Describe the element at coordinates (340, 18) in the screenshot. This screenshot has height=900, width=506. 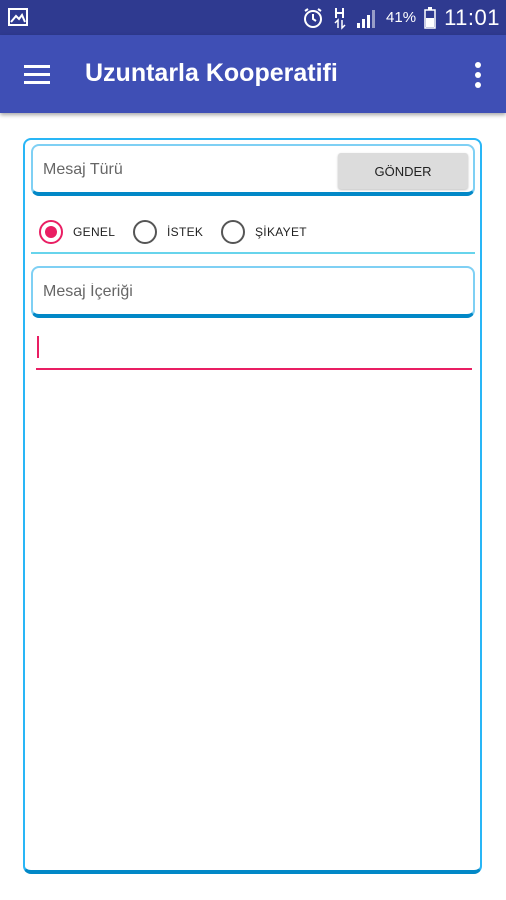
I see `data-icon` at that location.